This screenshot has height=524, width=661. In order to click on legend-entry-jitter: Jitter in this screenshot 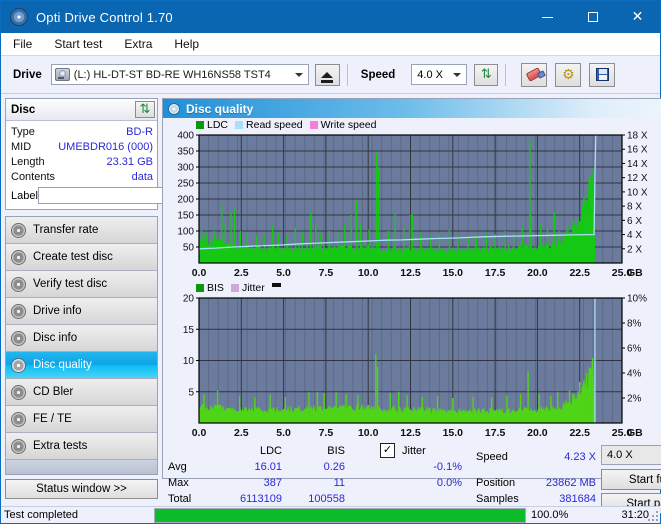, I will do `click(247, 288)`.